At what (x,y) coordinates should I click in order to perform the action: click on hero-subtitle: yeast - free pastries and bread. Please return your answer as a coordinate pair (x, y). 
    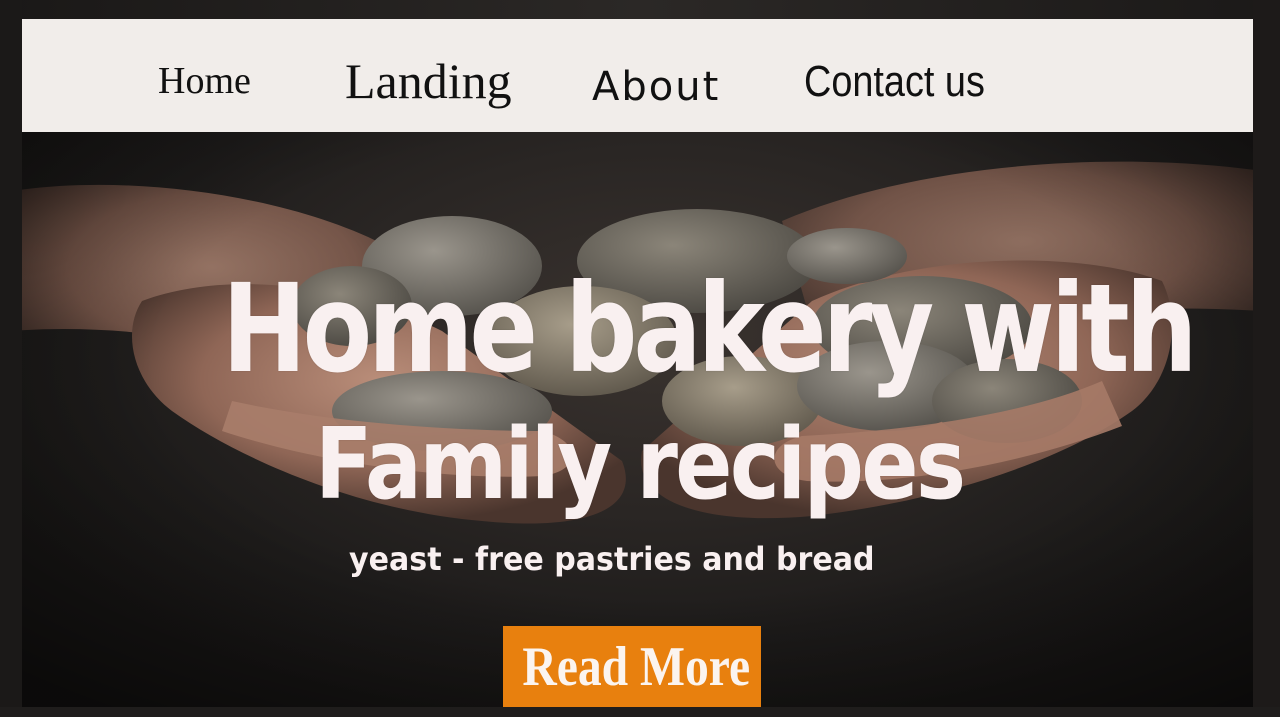
    Looking at the image, I should click on (612, 559).